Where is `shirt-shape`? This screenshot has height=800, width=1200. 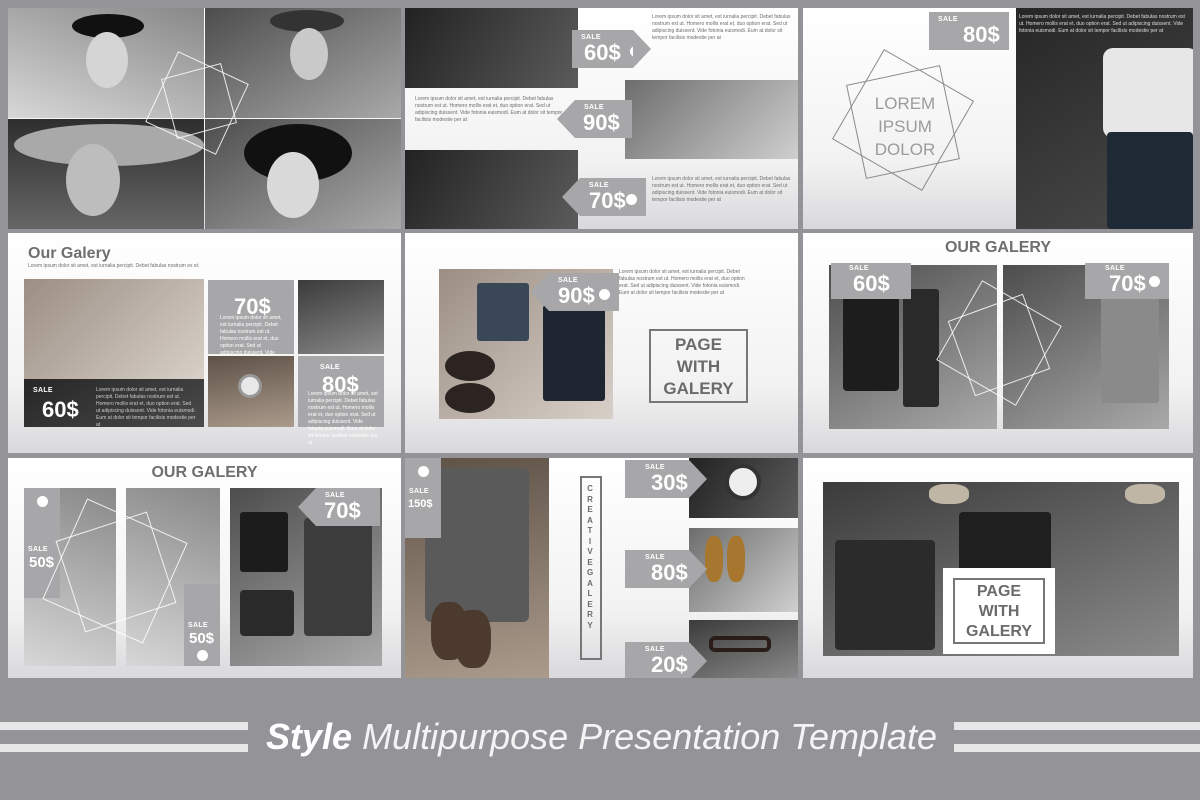
shirt-shape is located at coordinates (1130, 350).